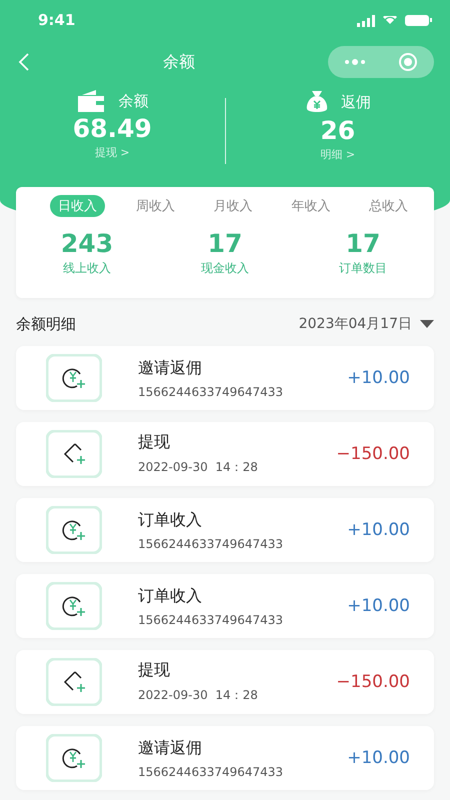 This screenshot has height=800, width=450. What do you see at coordinates (155, 206) in the screenshot?
I see `period-tab: 周收入` at bounding box center [155, 206].